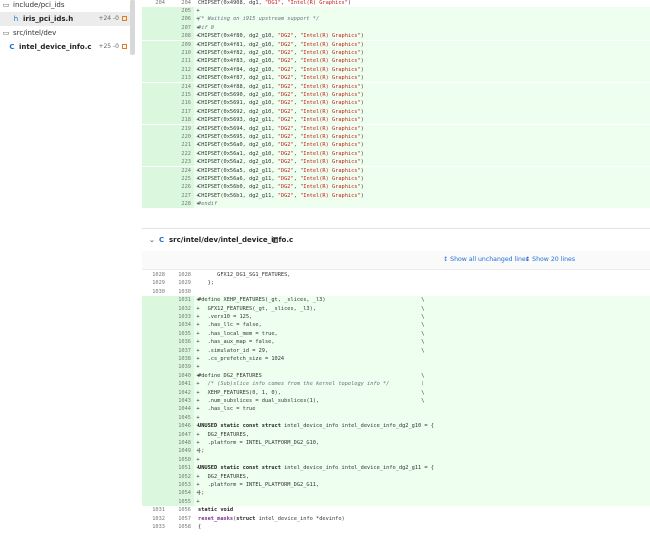  I want to click on new-line-number: 224, so click(181, 170).